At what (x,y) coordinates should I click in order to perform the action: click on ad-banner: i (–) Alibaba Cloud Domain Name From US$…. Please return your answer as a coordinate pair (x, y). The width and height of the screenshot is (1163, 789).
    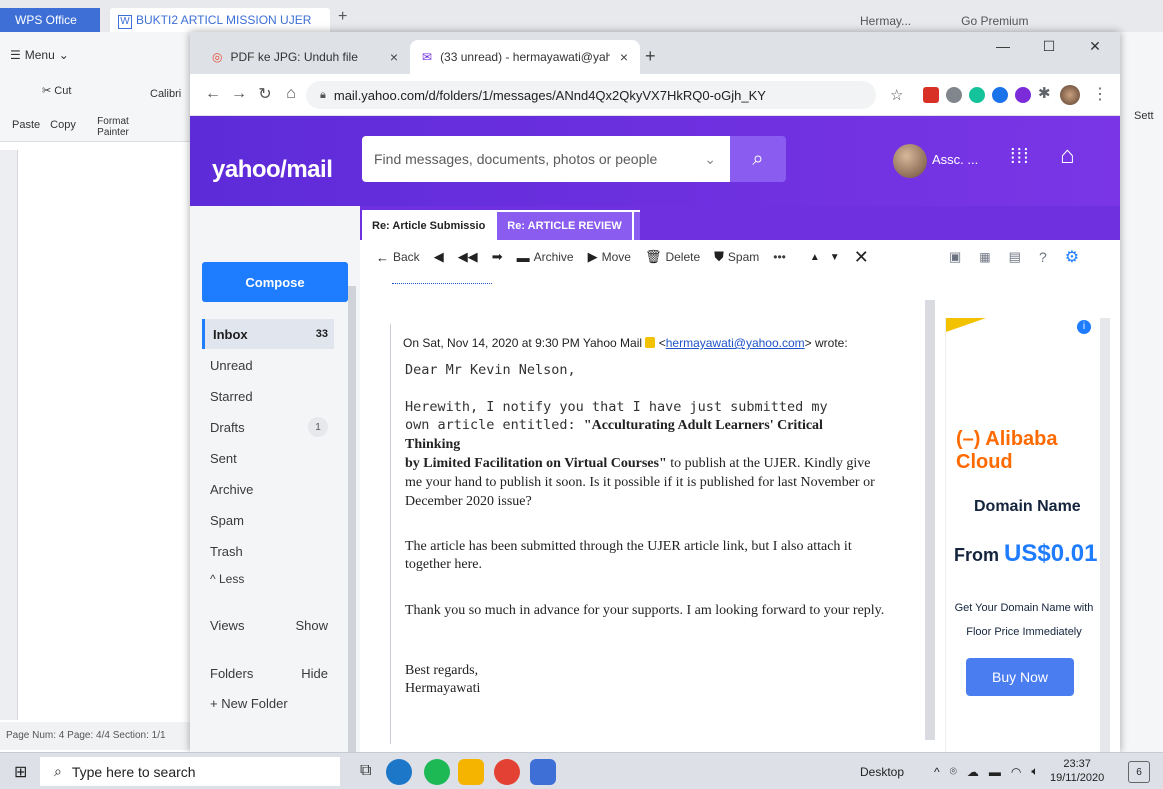
    Looking at the image, I should click on (1022, 535).